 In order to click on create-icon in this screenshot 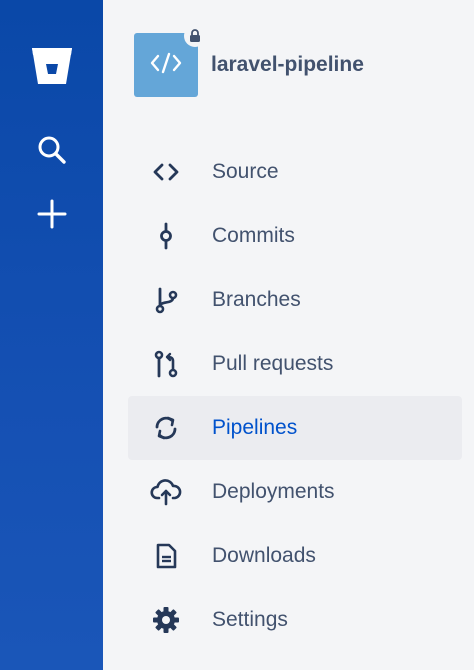, I will do `click(51, 214)`.